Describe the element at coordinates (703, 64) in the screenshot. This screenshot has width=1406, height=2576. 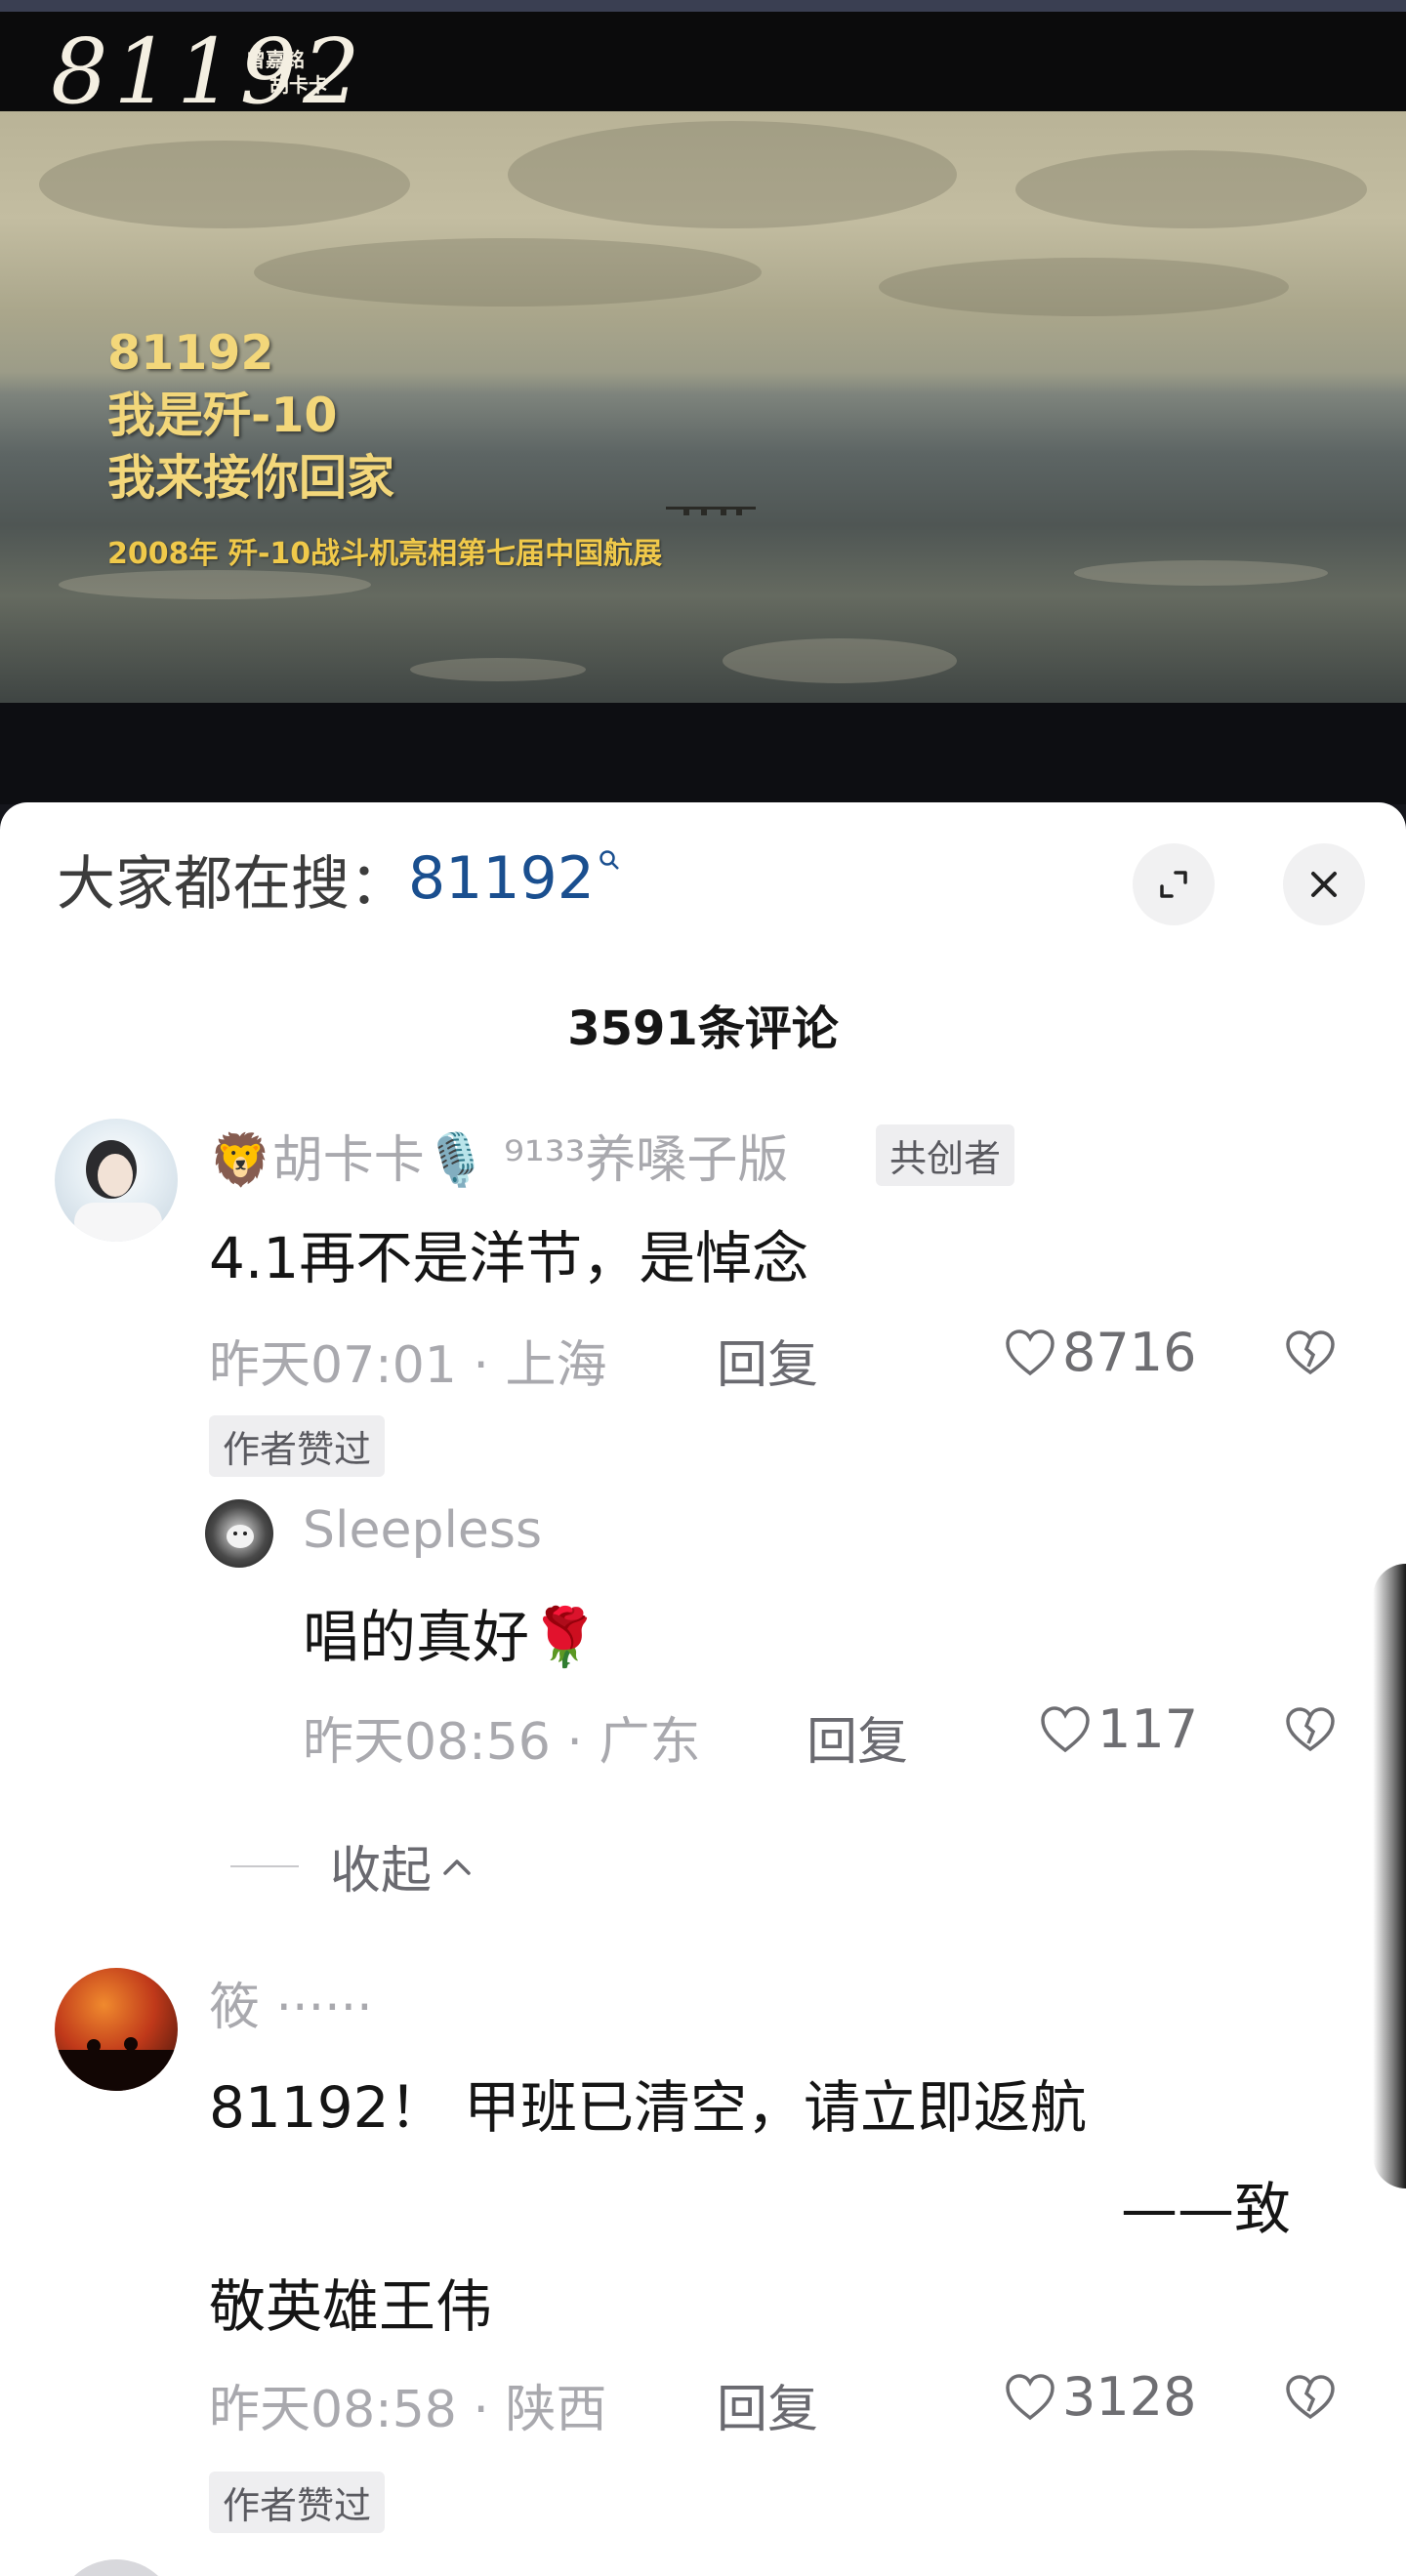
I see `video-title-band: 81192 曾嘉铭 胡卡卡` at that location.